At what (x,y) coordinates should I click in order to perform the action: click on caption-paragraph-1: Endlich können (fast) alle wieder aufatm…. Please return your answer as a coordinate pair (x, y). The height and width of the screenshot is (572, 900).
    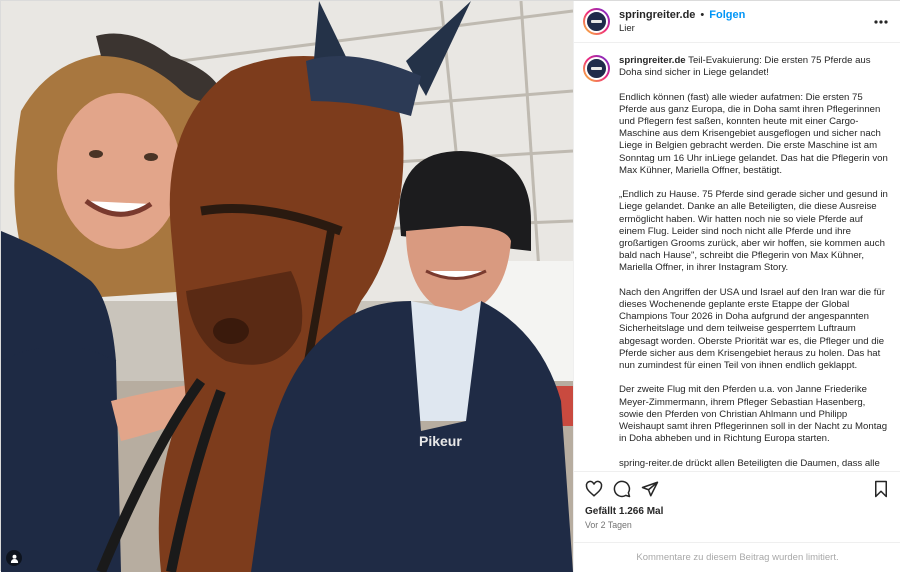
    Looking at the image, I should click on (753, 133).